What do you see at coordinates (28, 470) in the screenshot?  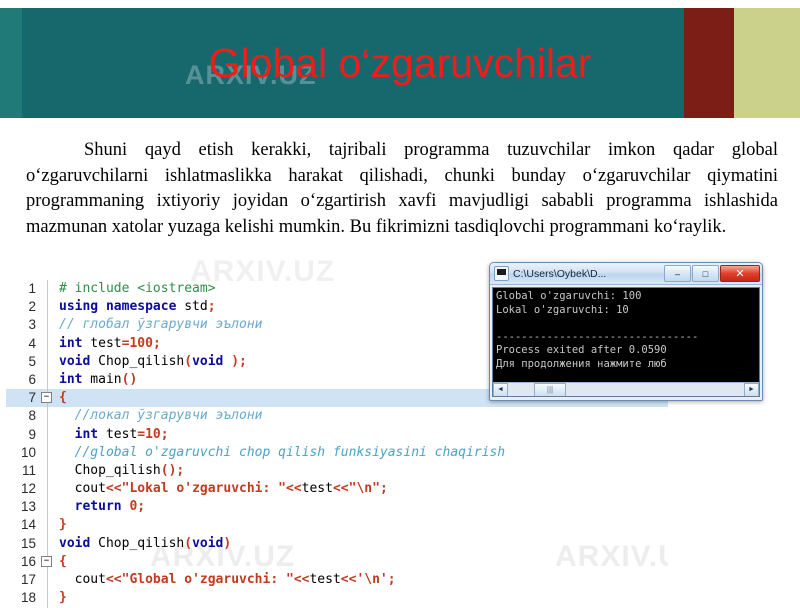 I see `line-number: 11` at bounding box center [28, 470].